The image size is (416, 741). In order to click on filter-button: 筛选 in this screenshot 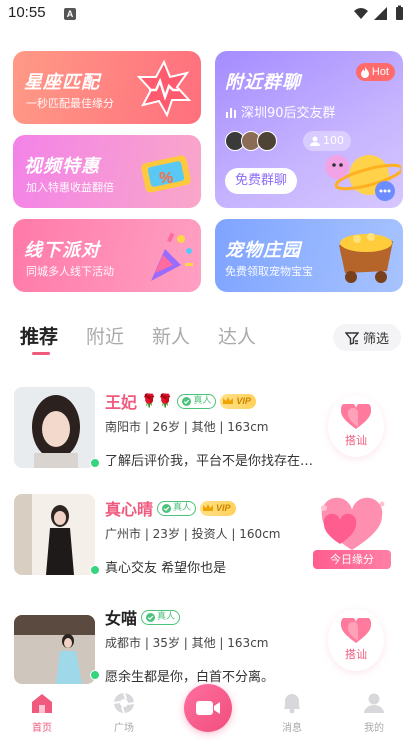, I will do `click(367, 337)`.